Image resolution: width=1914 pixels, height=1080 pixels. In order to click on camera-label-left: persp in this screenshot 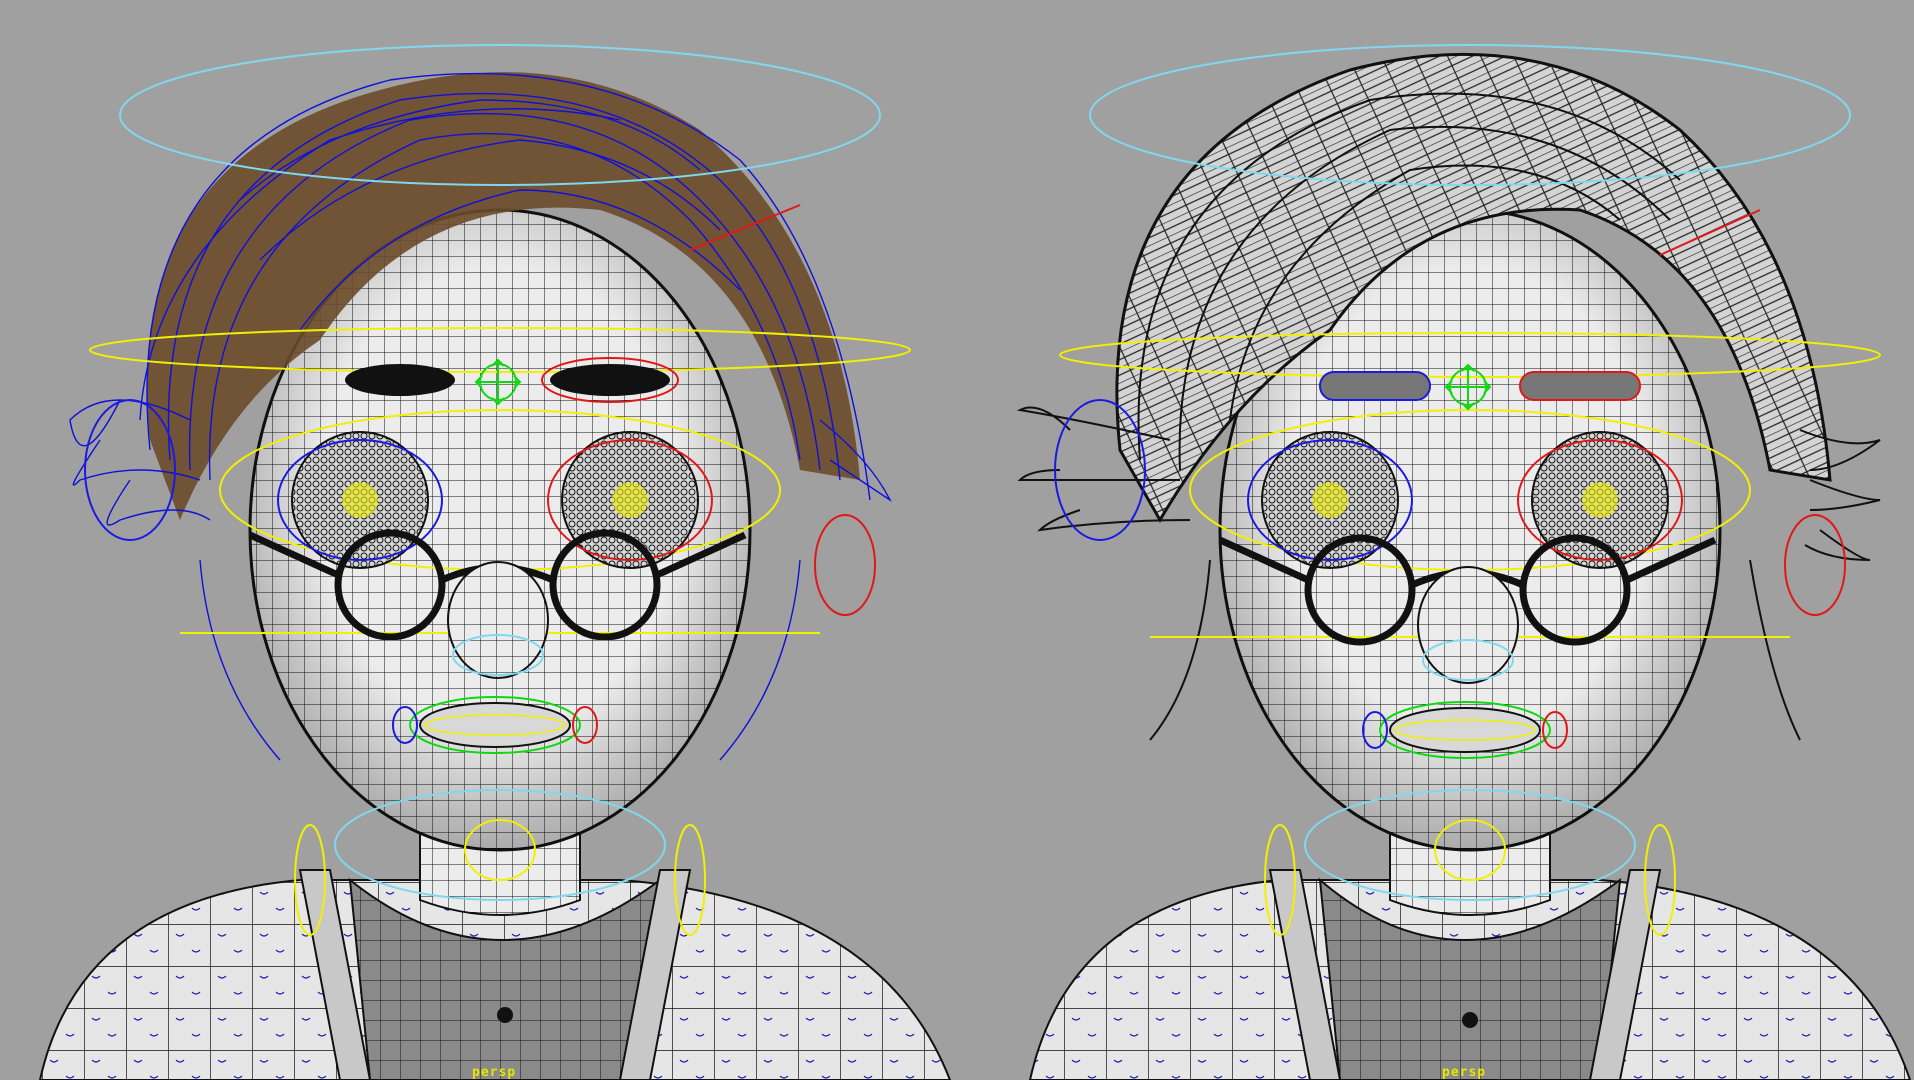, I will do `click(494, 1072)`.